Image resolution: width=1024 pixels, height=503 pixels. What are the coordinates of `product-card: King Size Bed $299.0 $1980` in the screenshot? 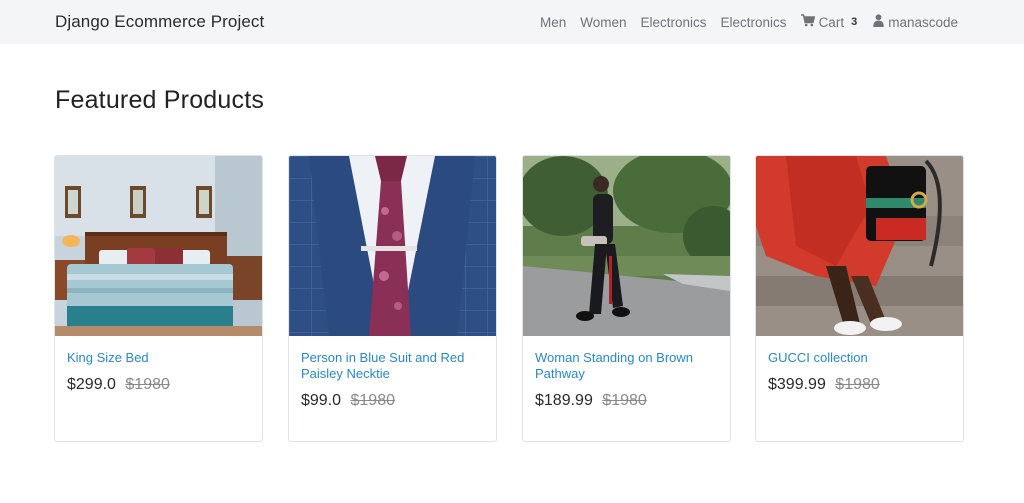 It's located at (158, 298).